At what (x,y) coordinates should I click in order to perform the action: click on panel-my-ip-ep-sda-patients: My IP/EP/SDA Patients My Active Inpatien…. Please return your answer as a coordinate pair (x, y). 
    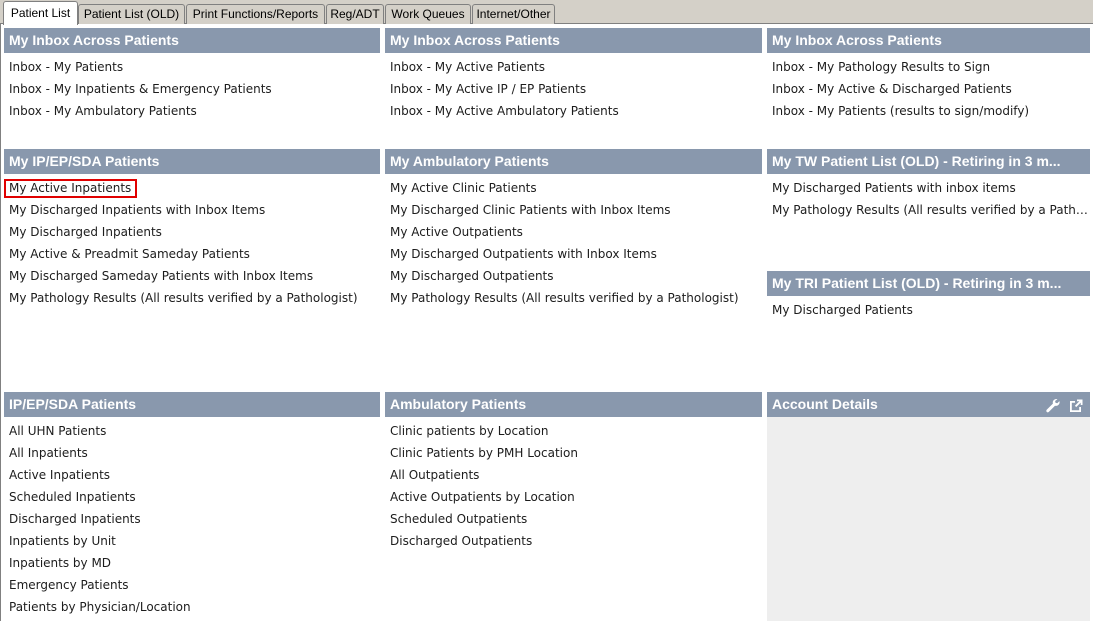
    Looking at the image, I should click on (192, 266).